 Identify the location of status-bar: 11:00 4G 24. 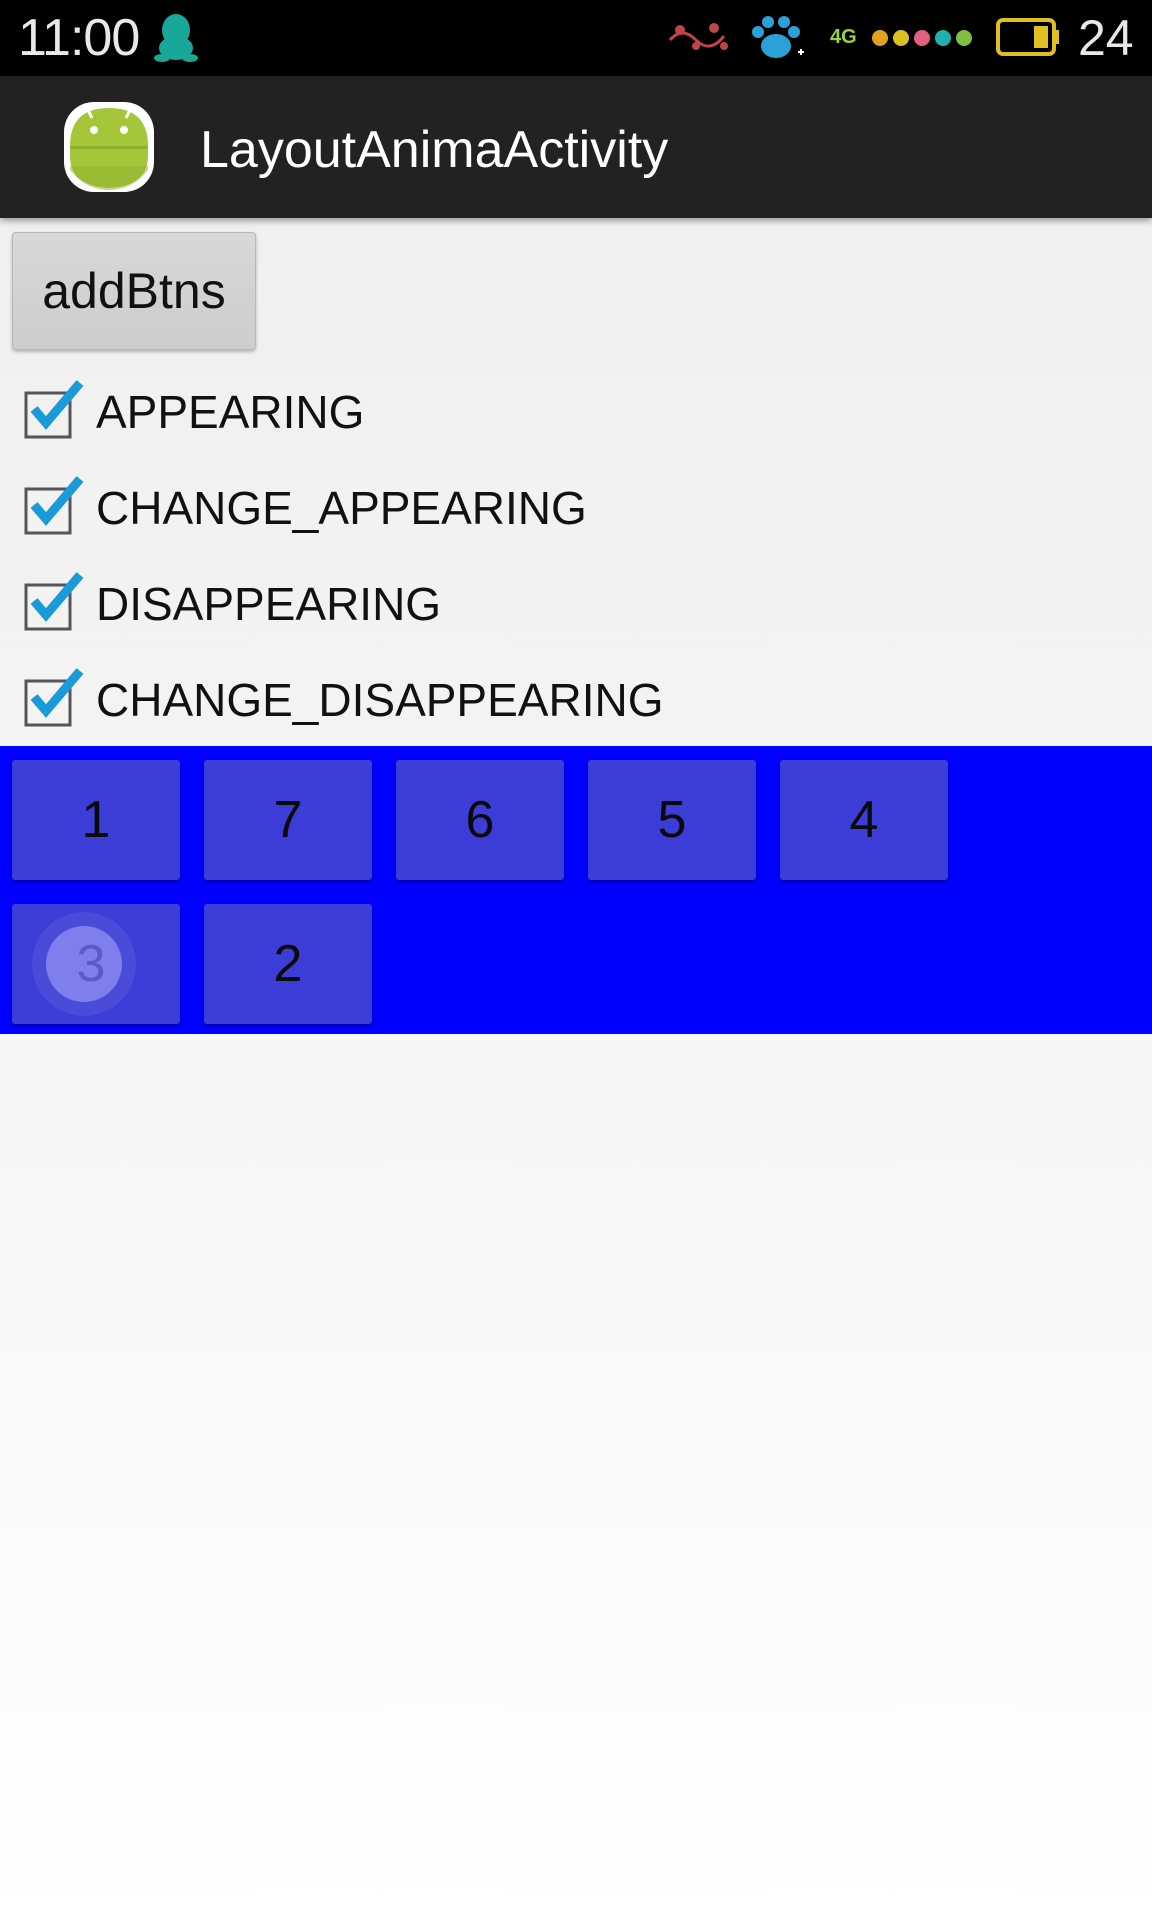
(576, 38).